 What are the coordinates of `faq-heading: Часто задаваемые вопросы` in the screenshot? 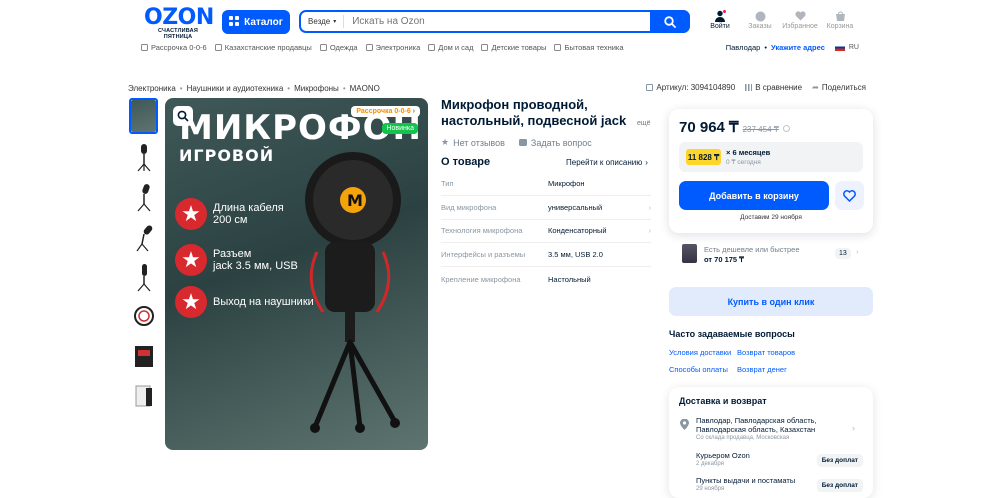 It's located at (732, 334).